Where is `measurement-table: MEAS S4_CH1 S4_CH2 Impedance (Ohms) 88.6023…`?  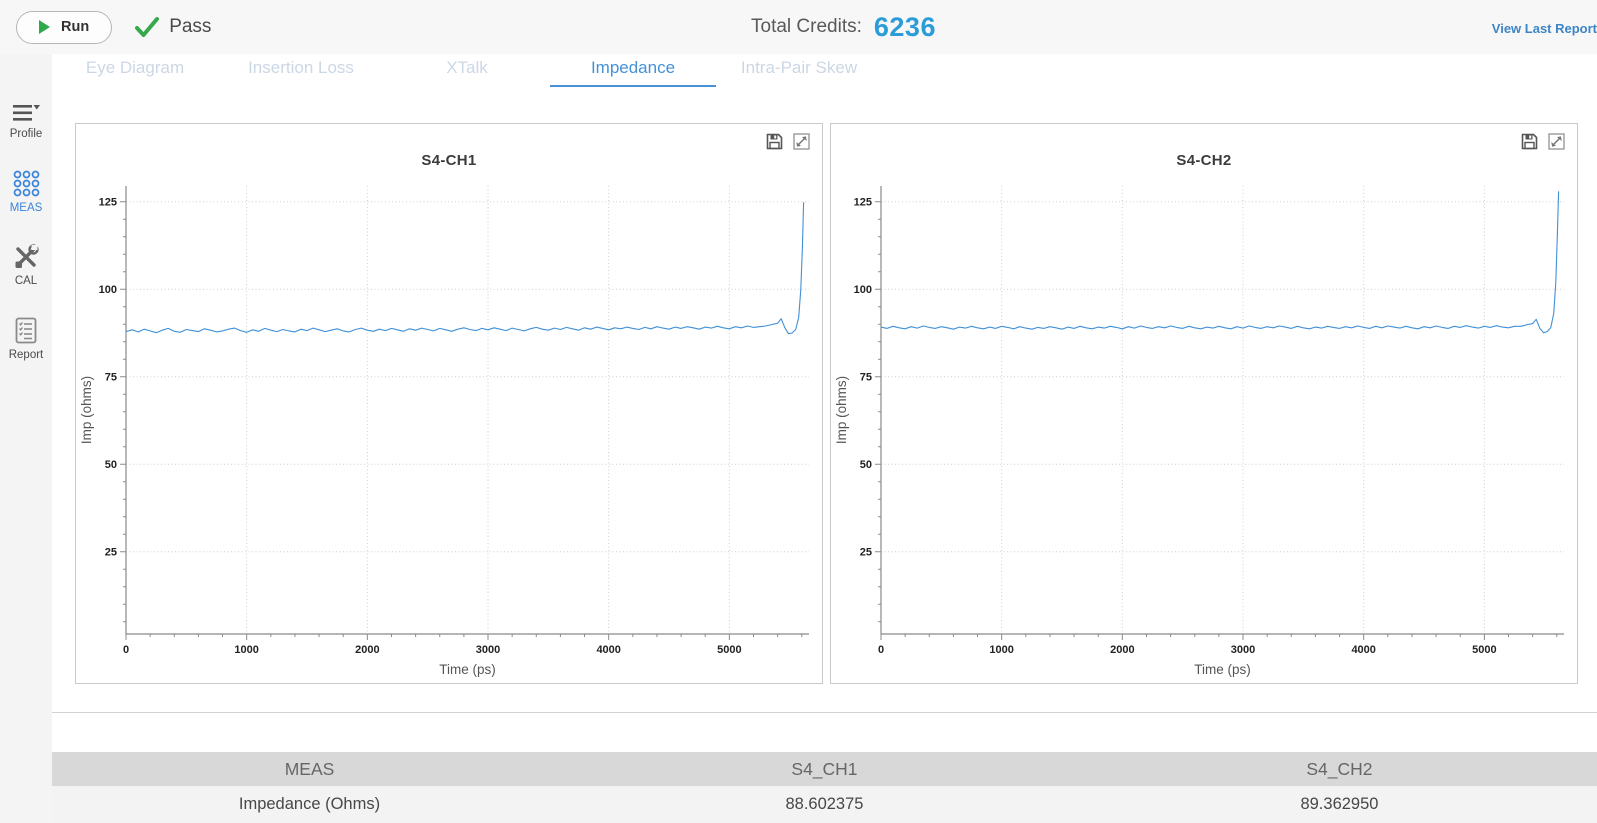
measurement-table: MEAS S4_CH1 S4_CH2 Impedance (Ohms) 88.6023… is located at coordinates (824, 787).